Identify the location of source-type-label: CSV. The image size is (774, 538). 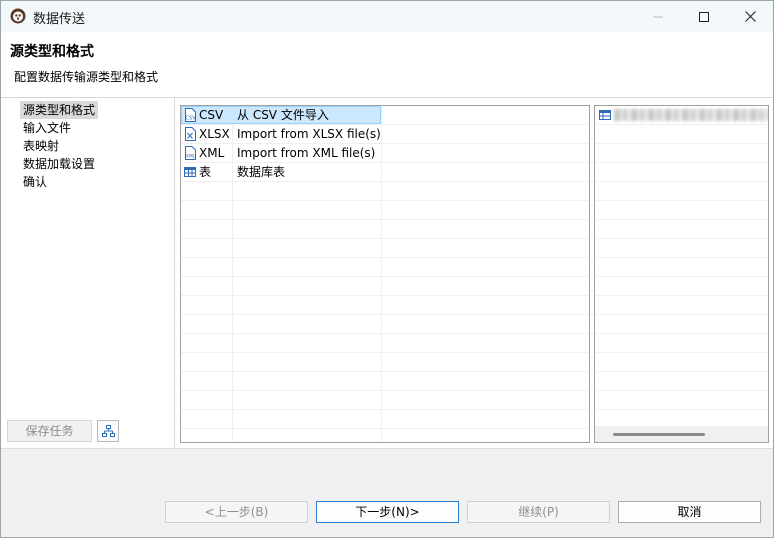
(211, 115).